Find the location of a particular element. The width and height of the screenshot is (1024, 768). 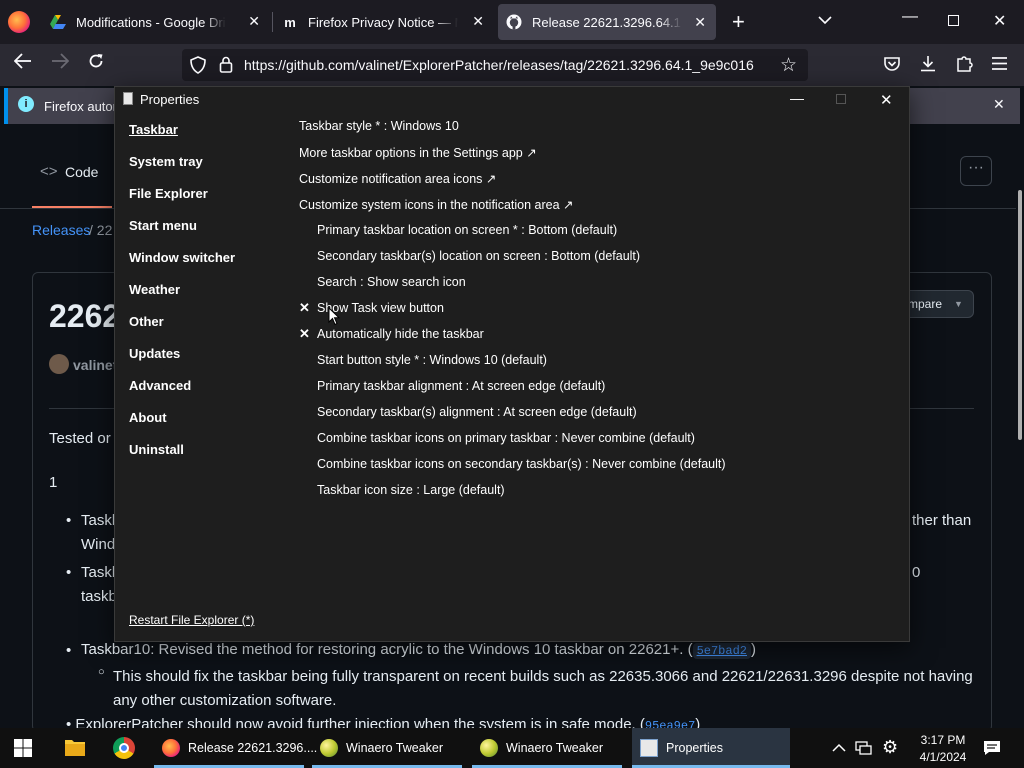

tab-github-release: Release 22621.3296.64.1 · valinet ✕ is located at coordinates (607, 22).